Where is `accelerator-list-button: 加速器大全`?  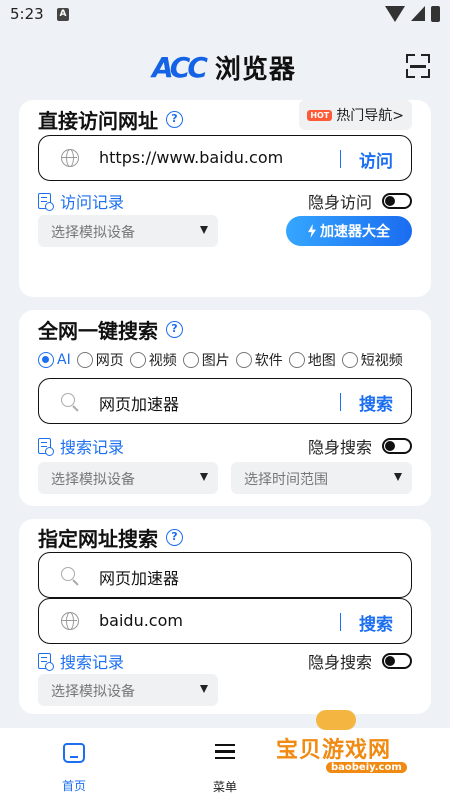 accelerator-list-button: 加速器大全 is located at coordinates (349, 231).